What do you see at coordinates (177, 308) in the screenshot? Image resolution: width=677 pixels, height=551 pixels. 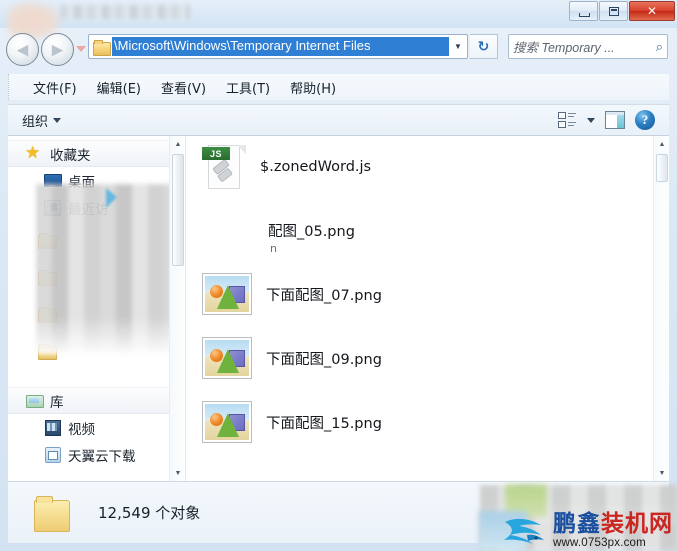 I see `navigation-pane-scrollbar: ▲ ▼` at bounding box center [177, 308].